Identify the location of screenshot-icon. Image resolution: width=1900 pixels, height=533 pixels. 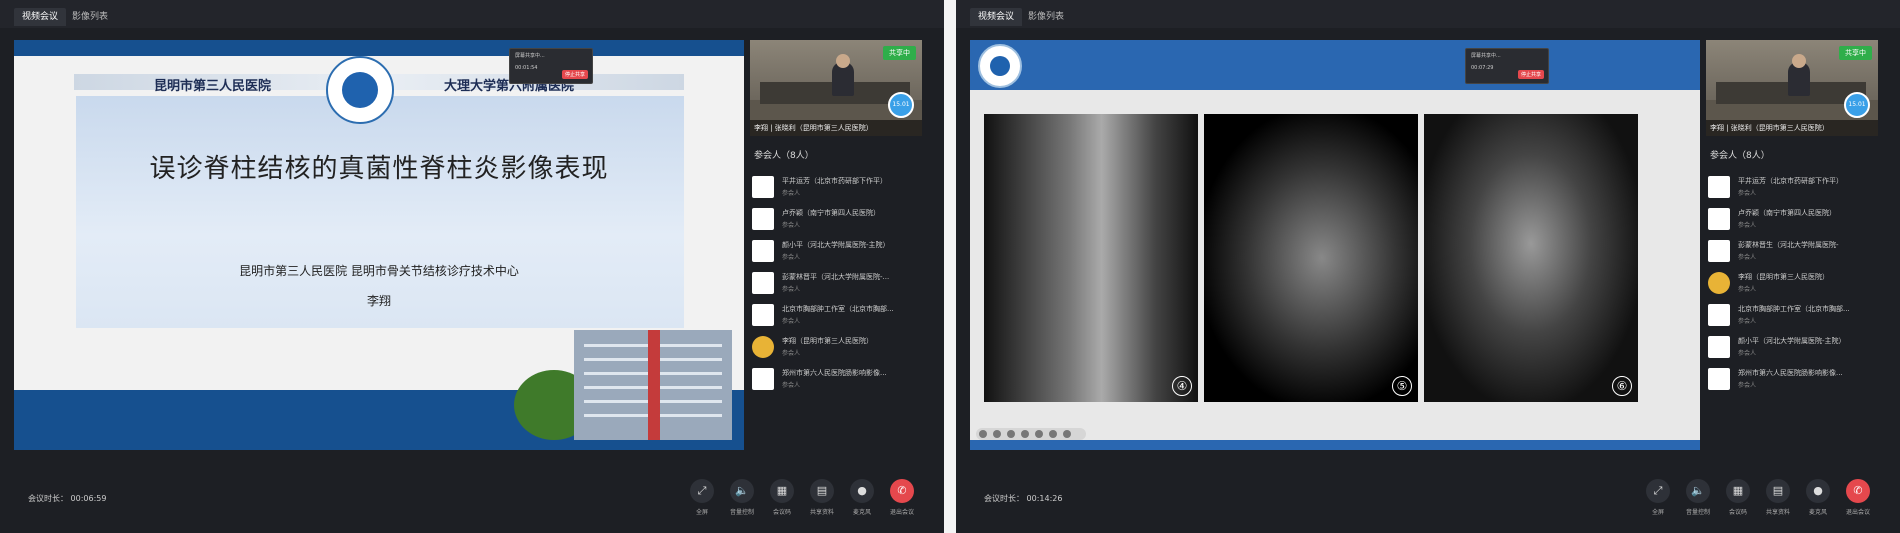
(1039, 434).